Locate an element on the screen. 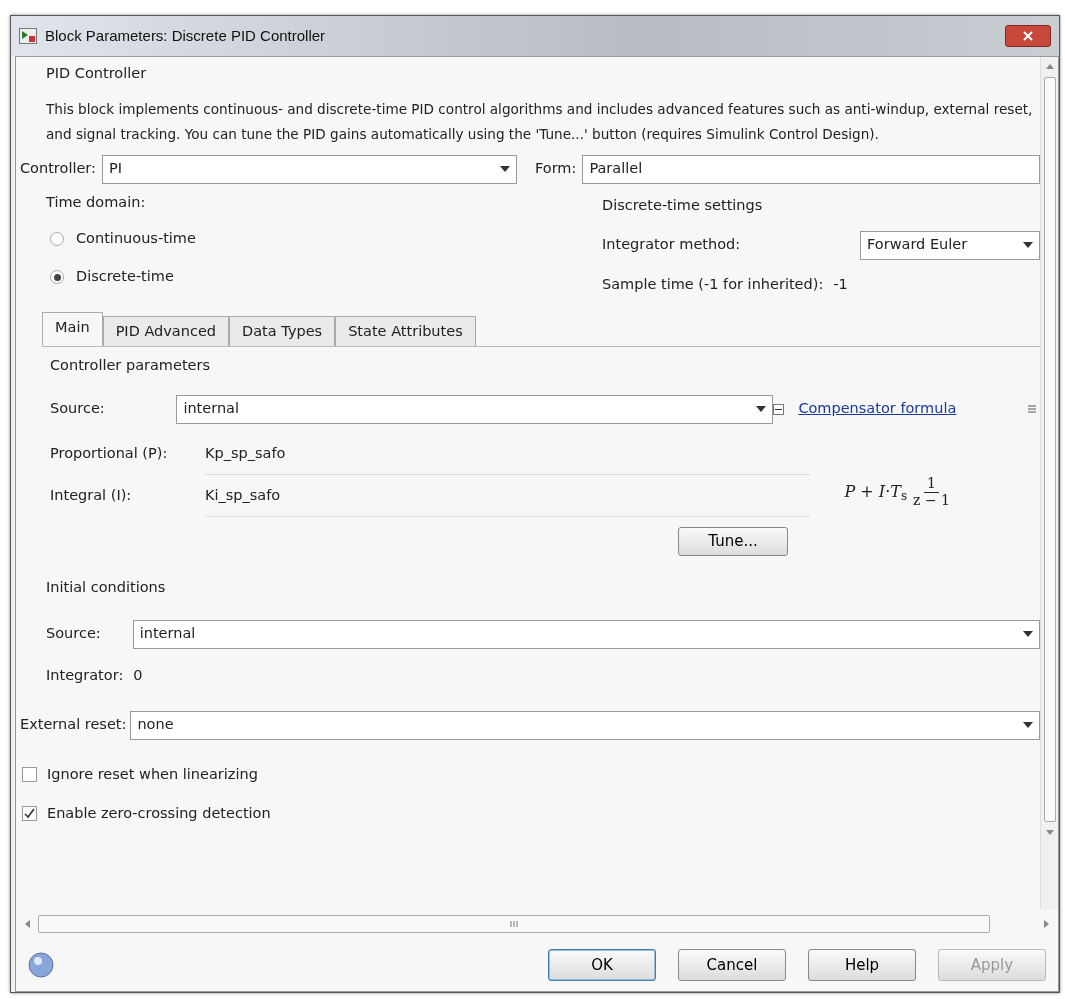  field-value: Kp_sp_safo is located at coordinates (245, 453).